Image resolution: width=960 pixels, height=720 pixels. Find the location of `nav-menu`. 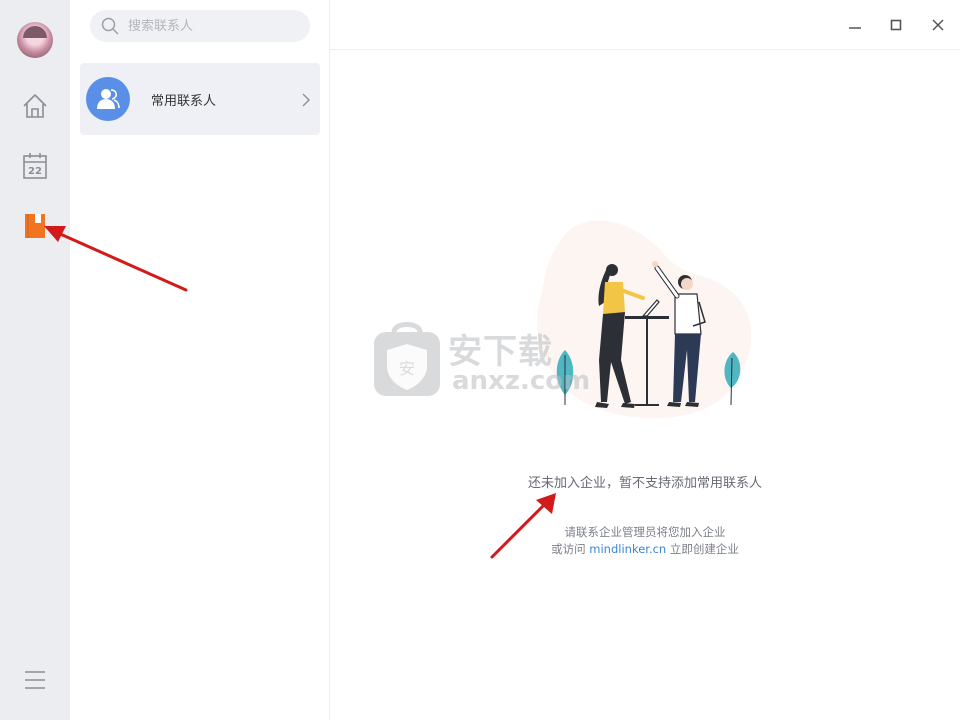

nav-menu is located at coordinates (35, 680).